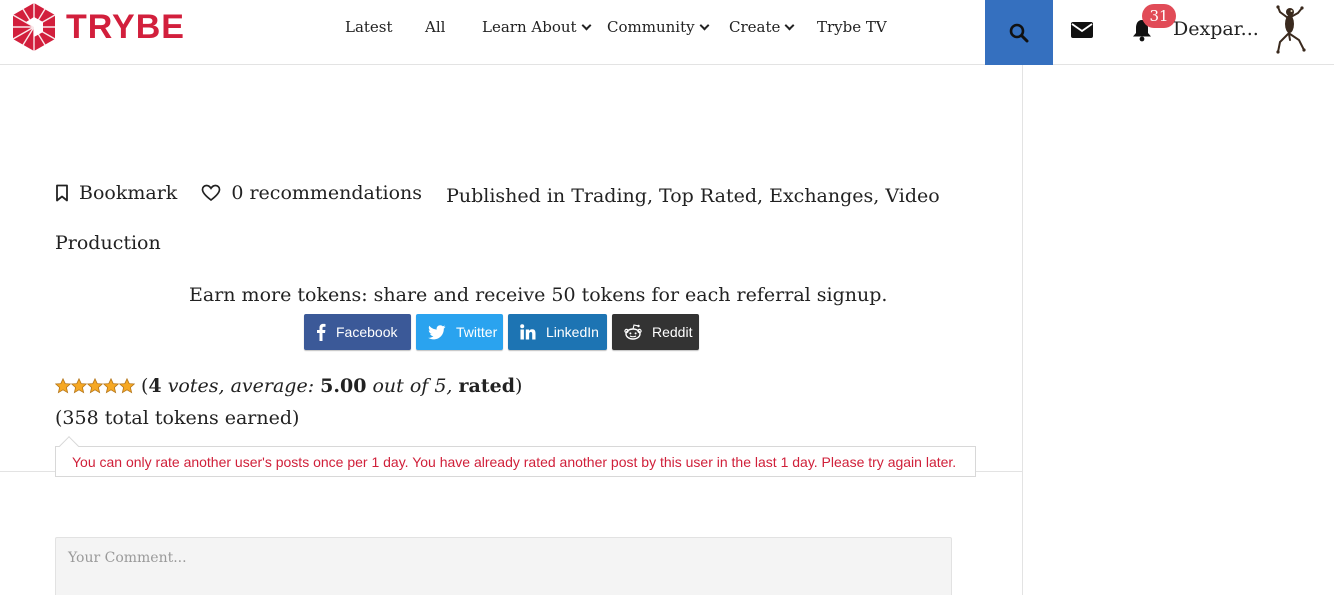  What do you see at coordinates (487, 386) in the screenshot?
I see `rated-label: rated` at bounding box center [487, 386].